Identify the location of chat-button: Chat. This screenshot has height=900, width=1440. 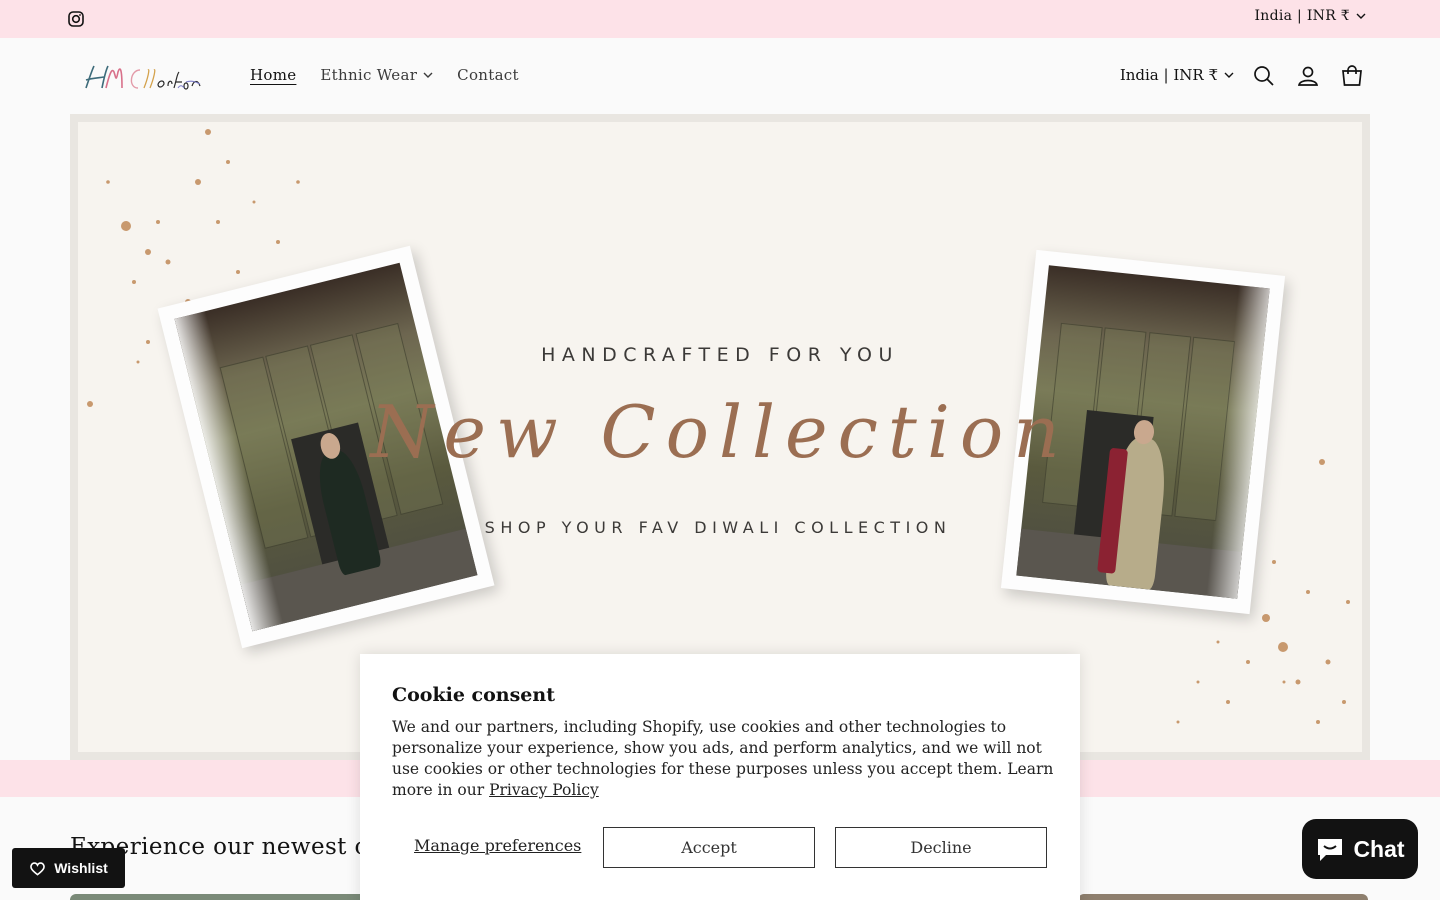
(1360, 849).